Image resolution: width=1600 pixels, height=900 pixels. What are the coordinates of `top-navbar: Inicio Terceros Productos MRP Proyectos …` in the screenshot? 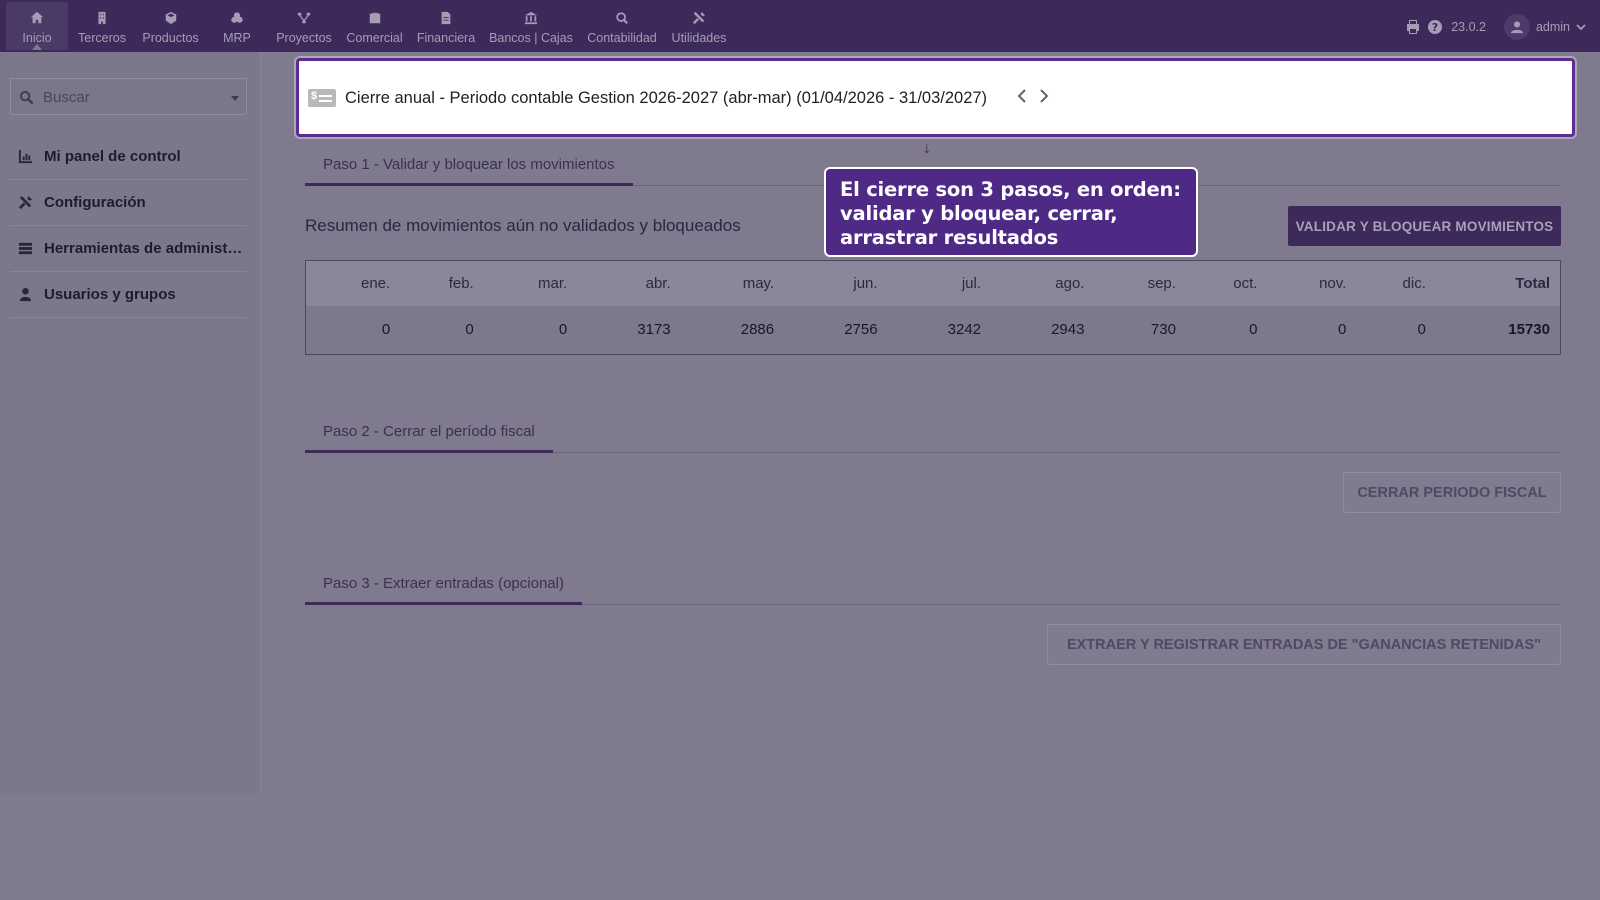 It's located at (800, 26).